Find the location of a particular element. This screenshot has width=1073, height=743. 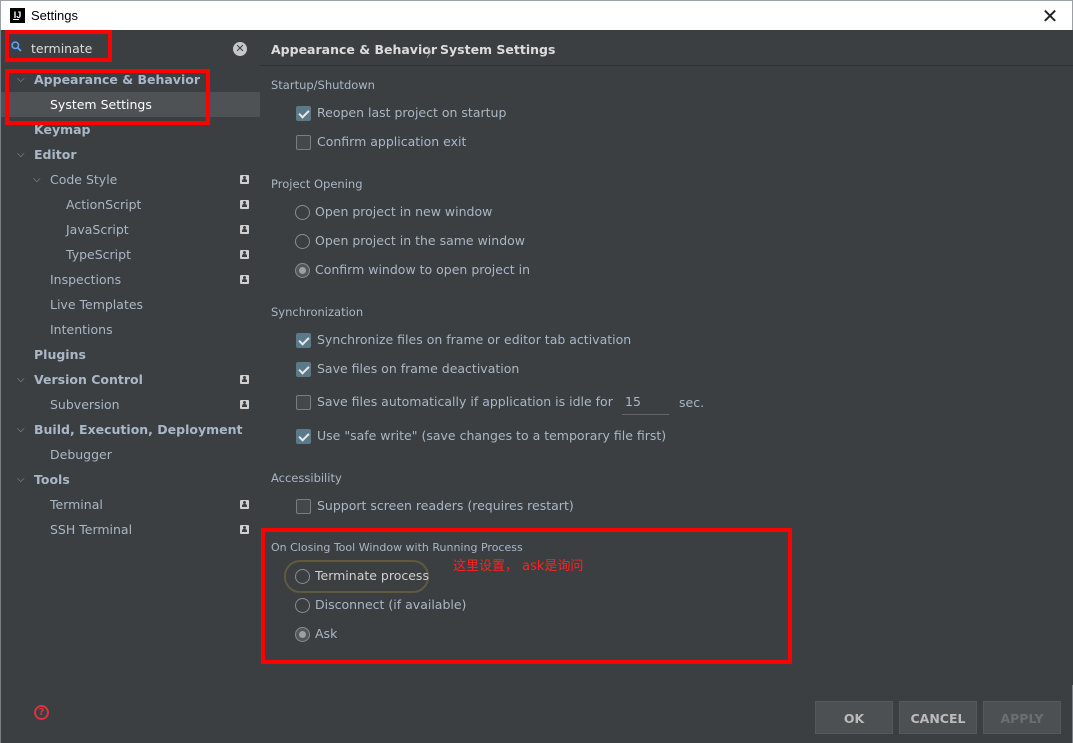

intellij-app-icon: IJ is located at coordinates (17, 15).